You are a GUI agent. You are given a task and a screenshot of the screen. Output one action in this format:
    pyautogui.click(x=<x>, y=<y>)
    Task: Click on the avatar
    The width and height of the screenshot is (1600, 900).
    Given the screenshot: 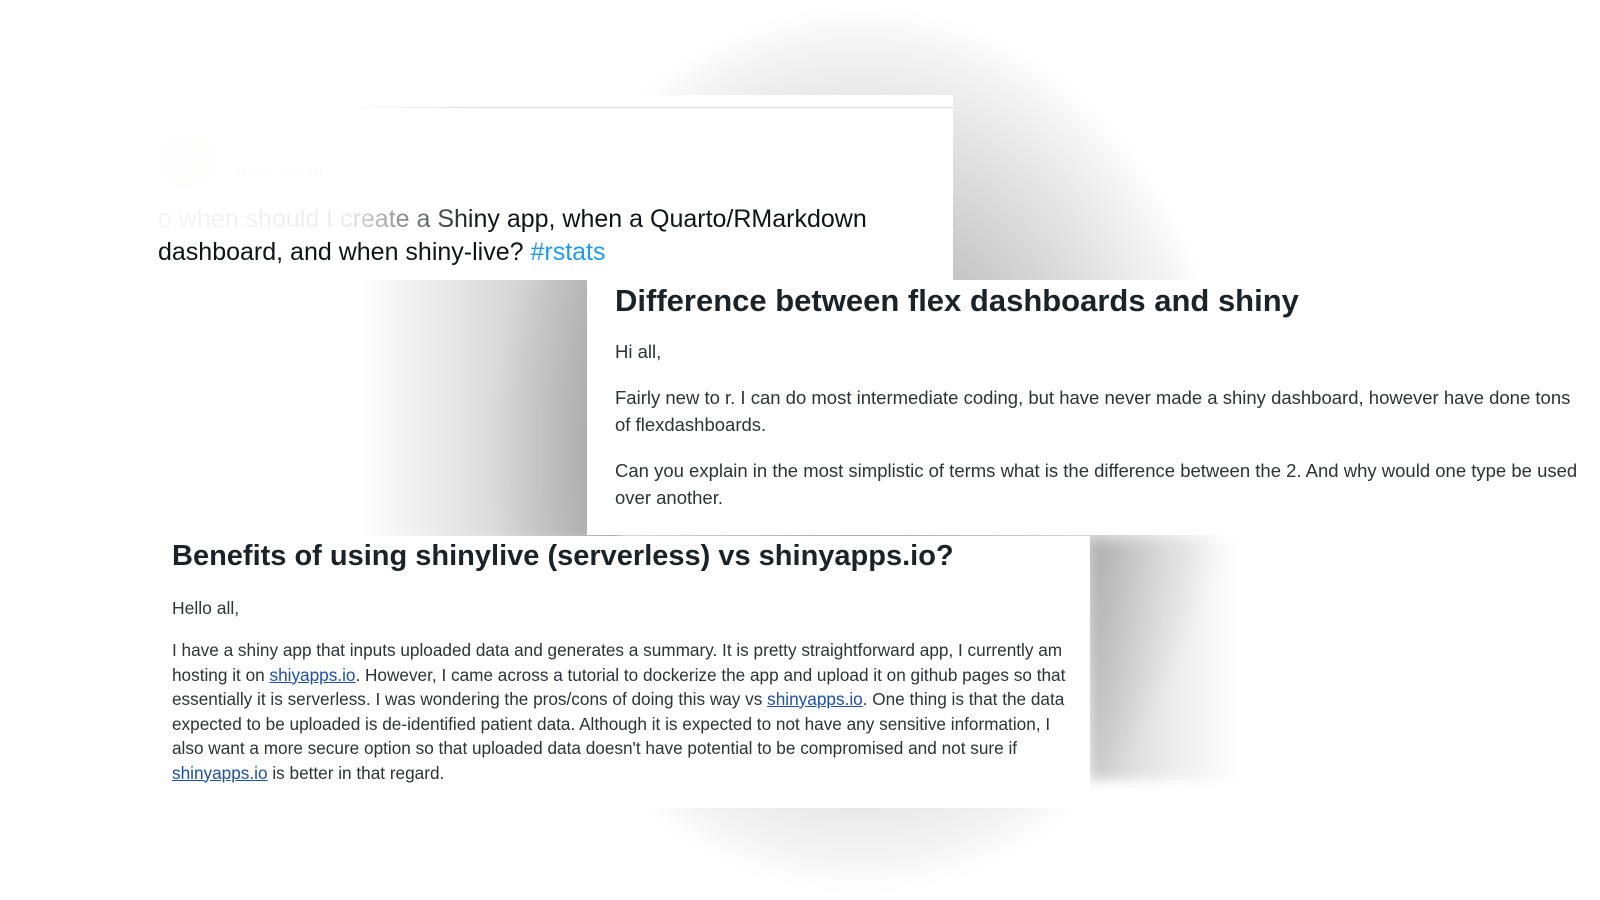 What is the action you would take?
    pyautogui.click(x=188, y=161)
    